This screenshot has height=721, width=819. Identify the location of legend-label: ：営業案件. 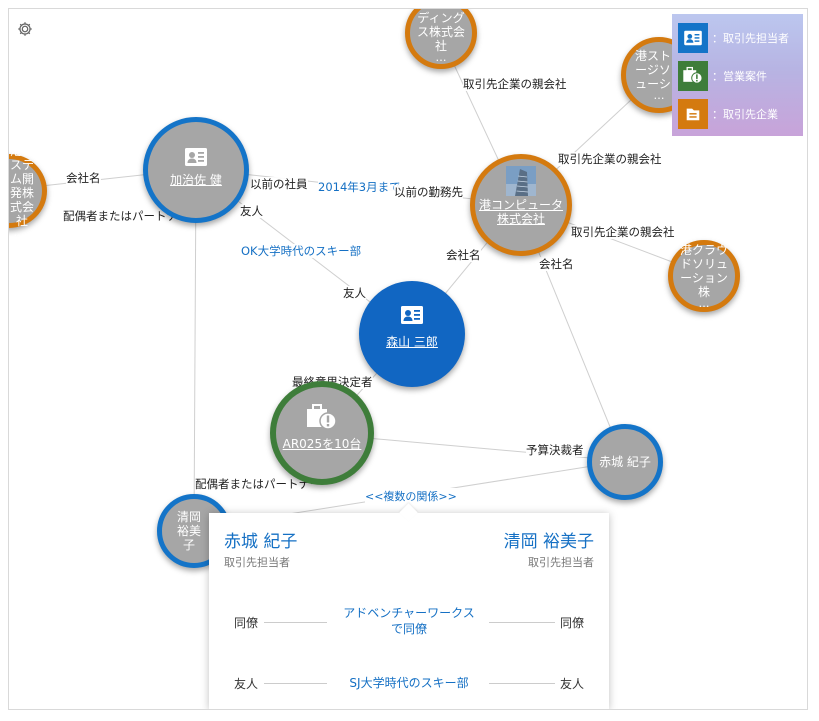
(739, 76).